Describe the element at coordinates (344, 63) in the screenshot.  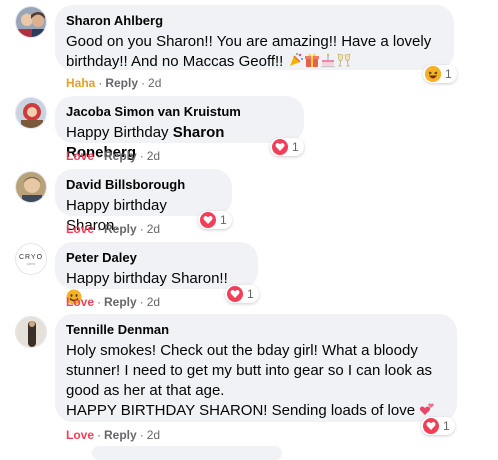
I see `clinking-glasses-icon` at that location.